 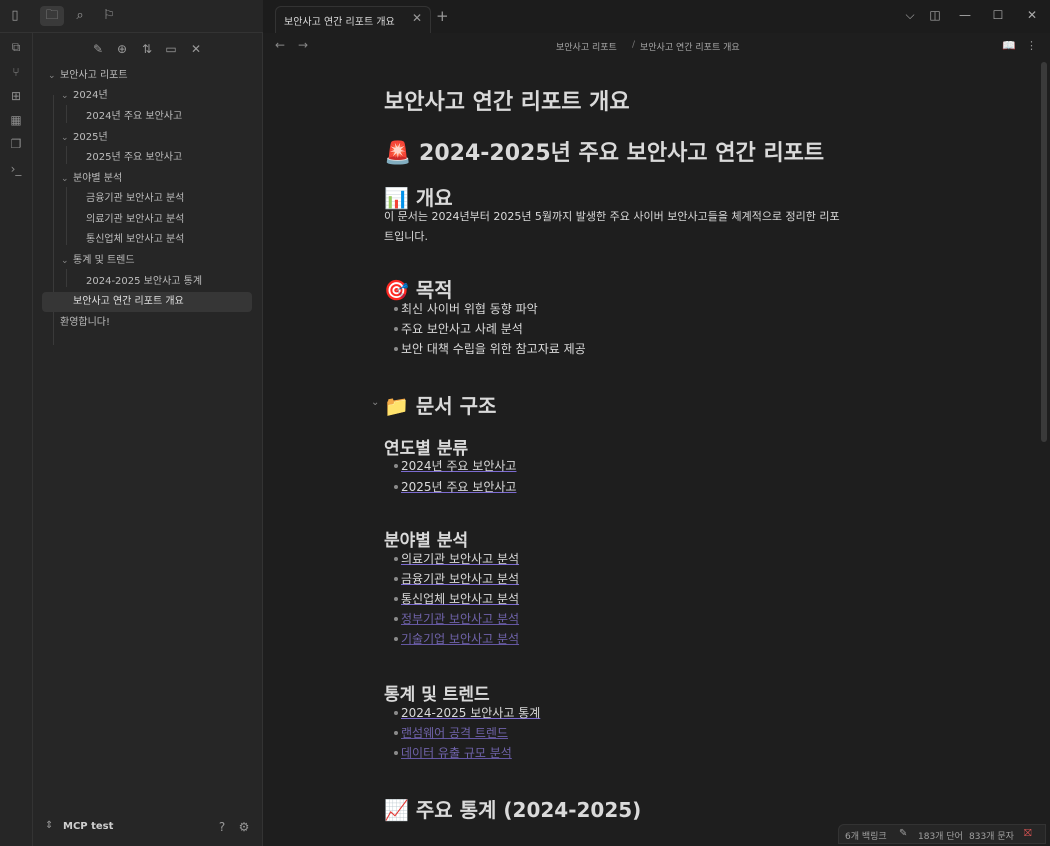 I want to click on new-note-icon: ✎, so click(x=98, y=49).